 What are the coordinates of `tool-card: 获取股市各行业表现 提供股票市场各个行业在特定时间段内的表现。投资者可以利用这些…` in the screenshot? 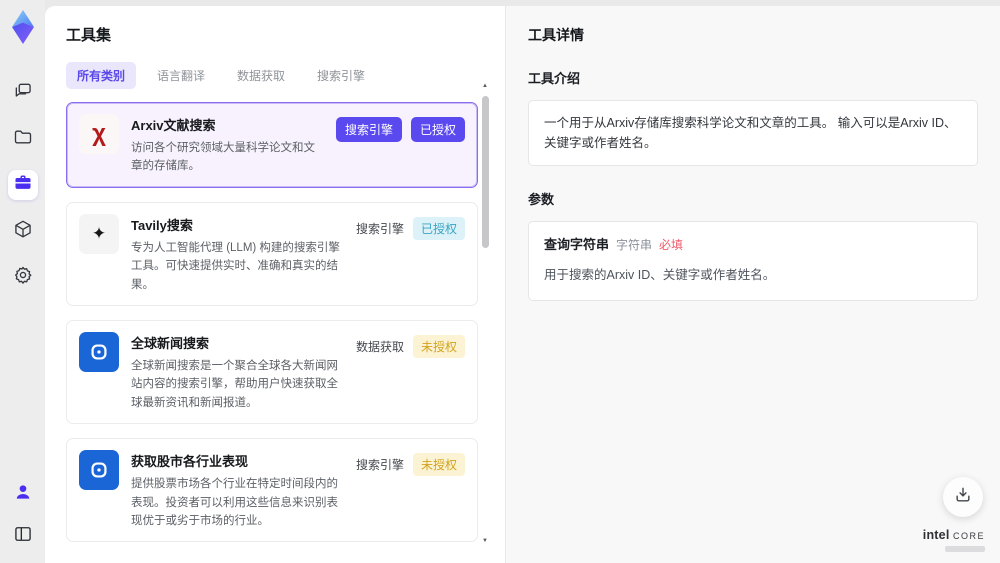 It's located at (272, 490).